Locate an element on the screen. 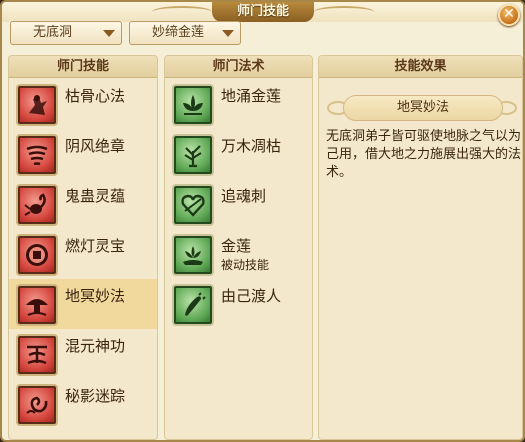 The image size is (525, 442). skill-label: 秘影迷踪 is located at coordinates (95, 396).